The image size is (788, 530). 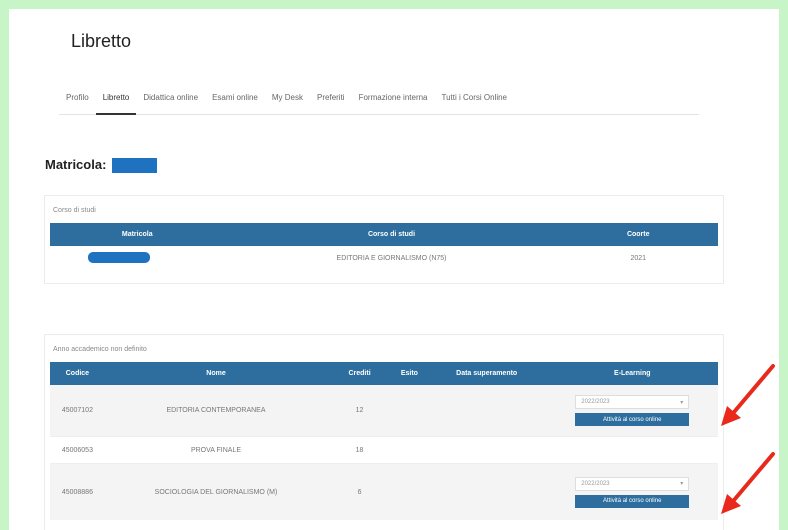 What do you see at coordinates (77, 410) in the screenshot?
I see `codice-cell: 45007102` at bounding box center [77, 410].